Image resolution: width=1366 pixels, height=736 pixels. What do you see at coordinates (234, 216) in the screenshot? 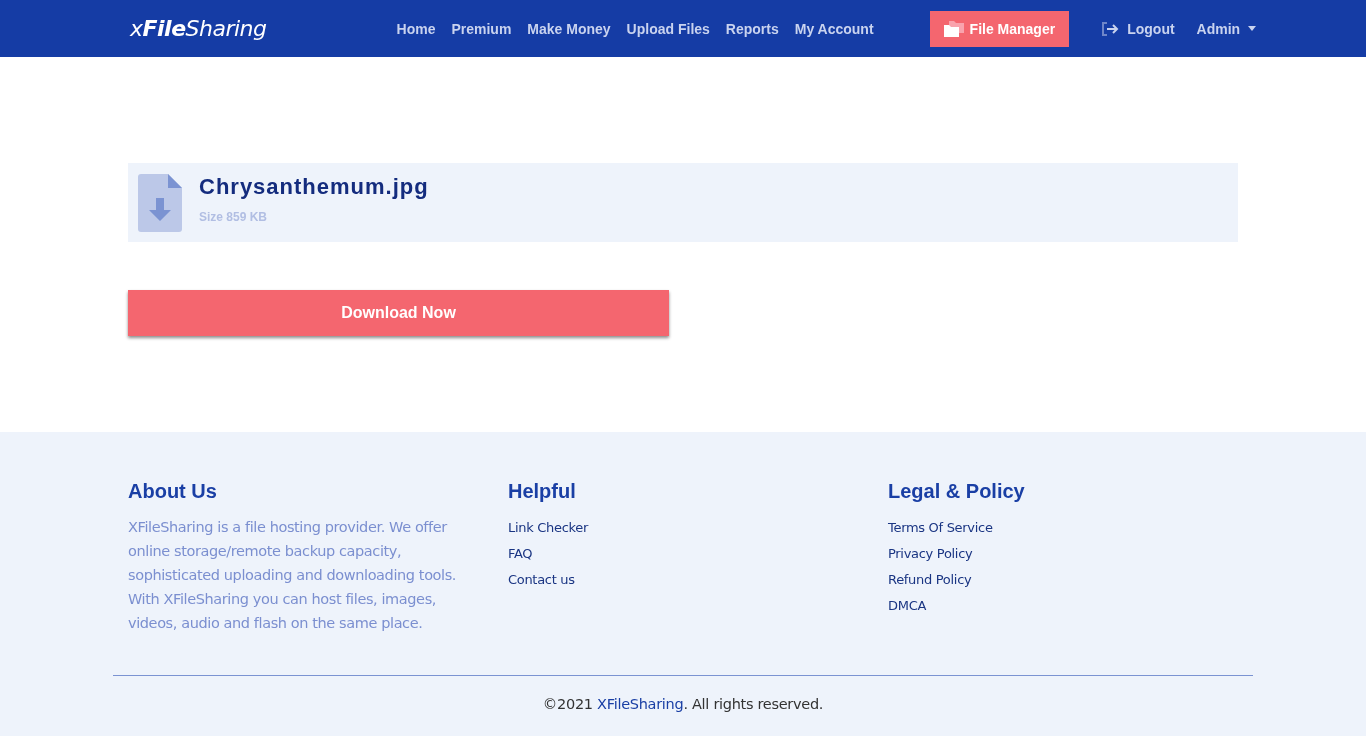
I see `file-size: Size 859 KB` at bounding box center [234, 216].